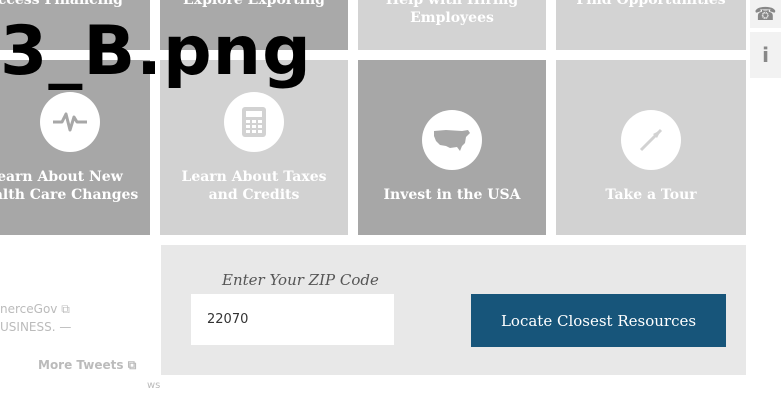 This screenshot has height=408, width=781. I want to click on info-icon: i, so click(765, 55).